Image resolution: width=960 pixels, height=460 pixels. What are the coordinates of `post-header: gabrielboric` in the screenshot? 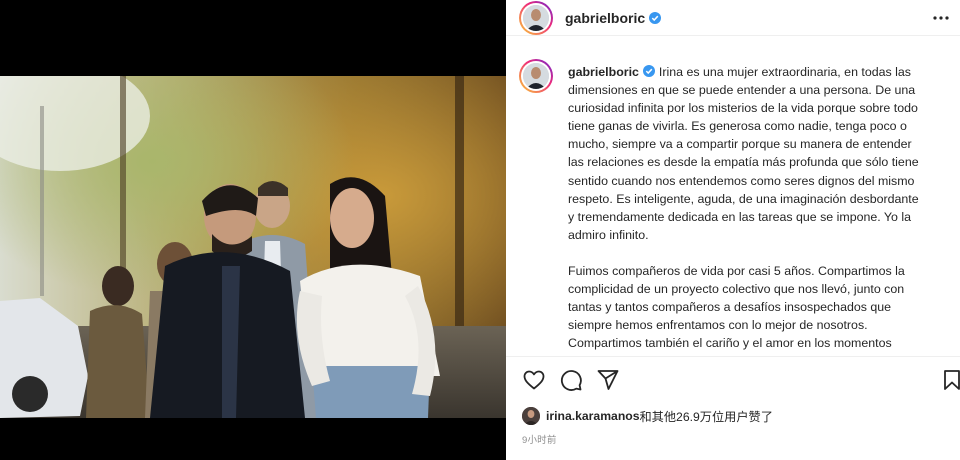 It's located at (733, 18).